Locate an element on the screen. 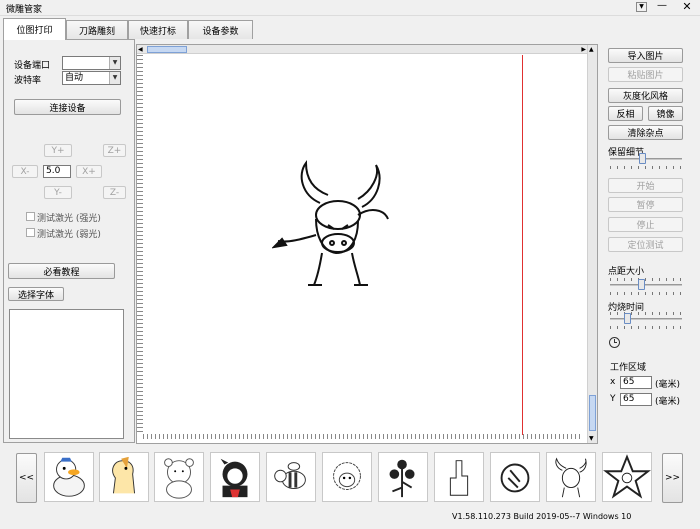  tab-quick-mark: 快速打标 is located at coordinates (158, 29).